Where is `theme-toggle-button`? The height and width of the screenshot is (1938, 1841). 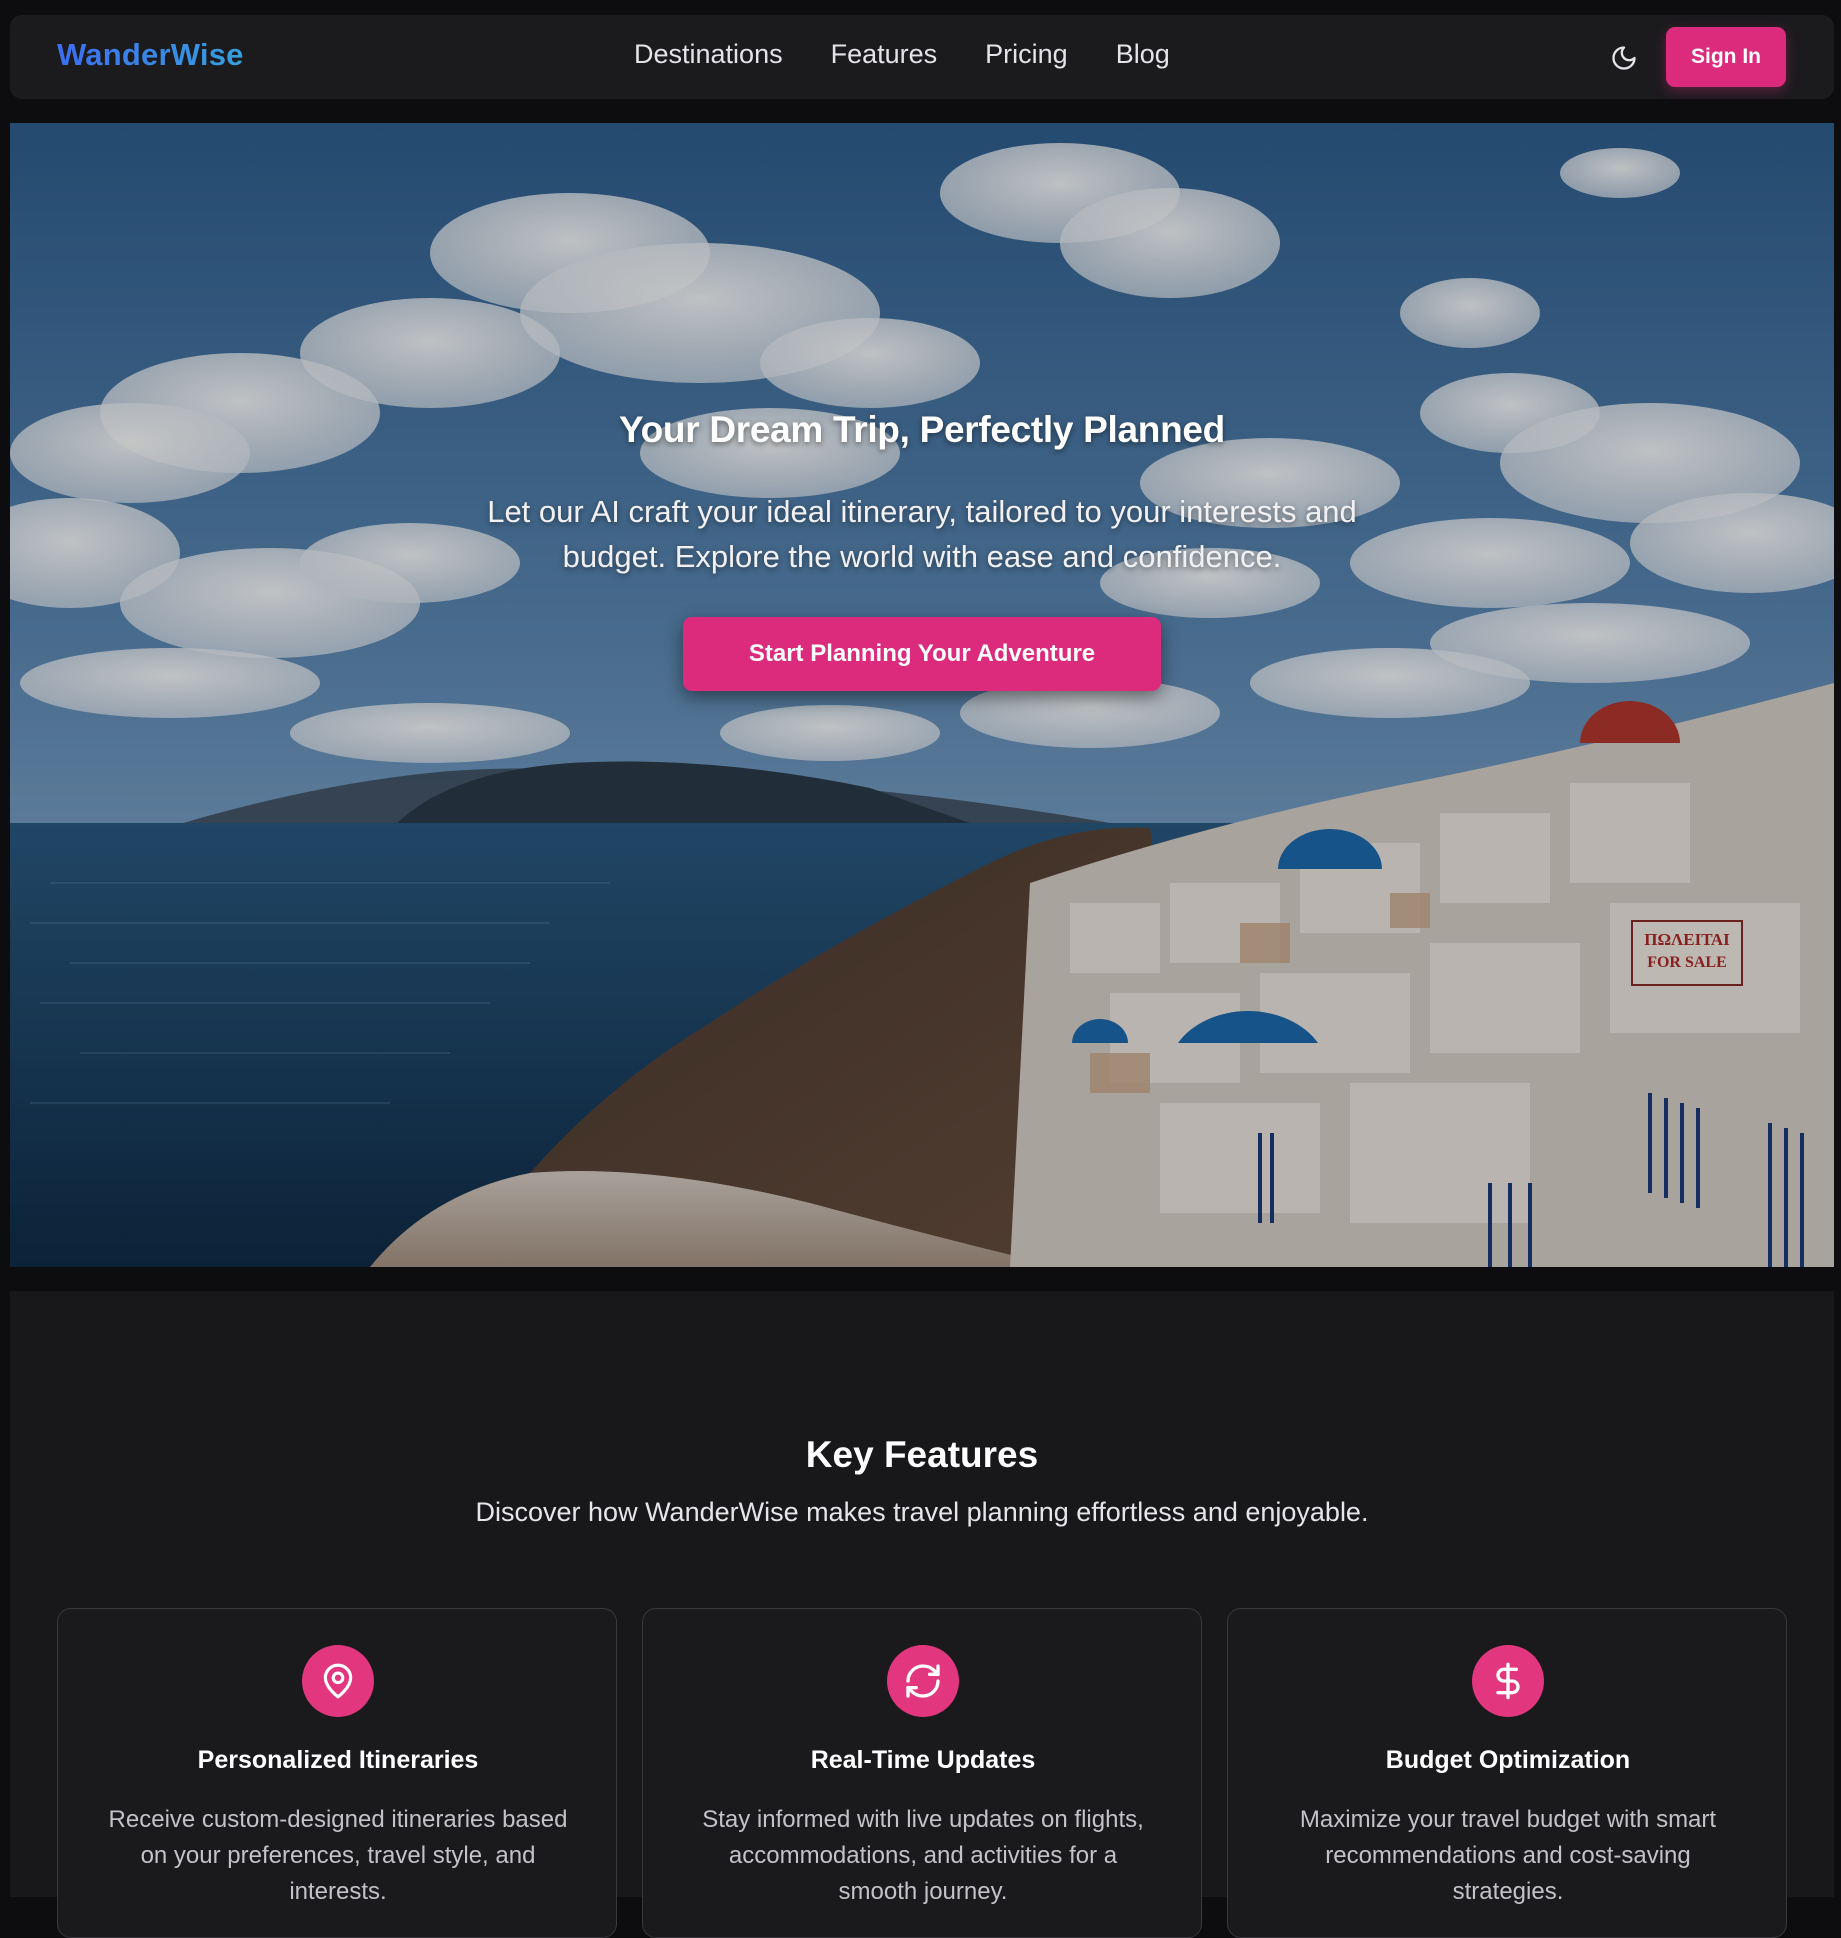 theme-toggle-button is located at coordinates (1624, 58).